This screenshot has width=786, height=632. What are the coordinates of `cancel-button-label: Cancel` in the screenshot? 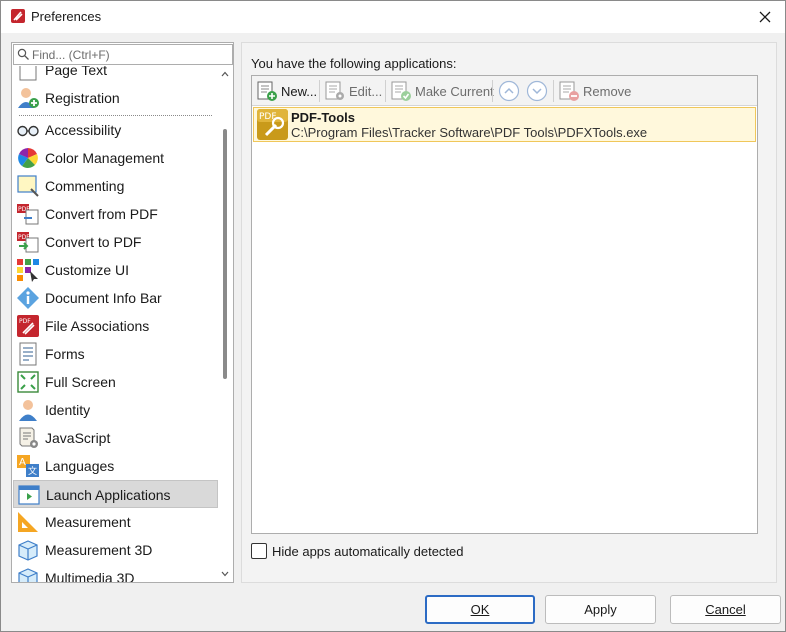 It's located at (725, 609).